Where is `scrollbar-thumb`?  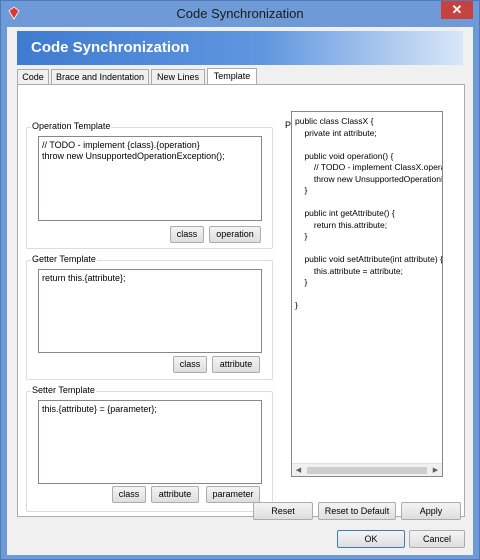 scrollbar-thumb is located at coordinates (367, 470).